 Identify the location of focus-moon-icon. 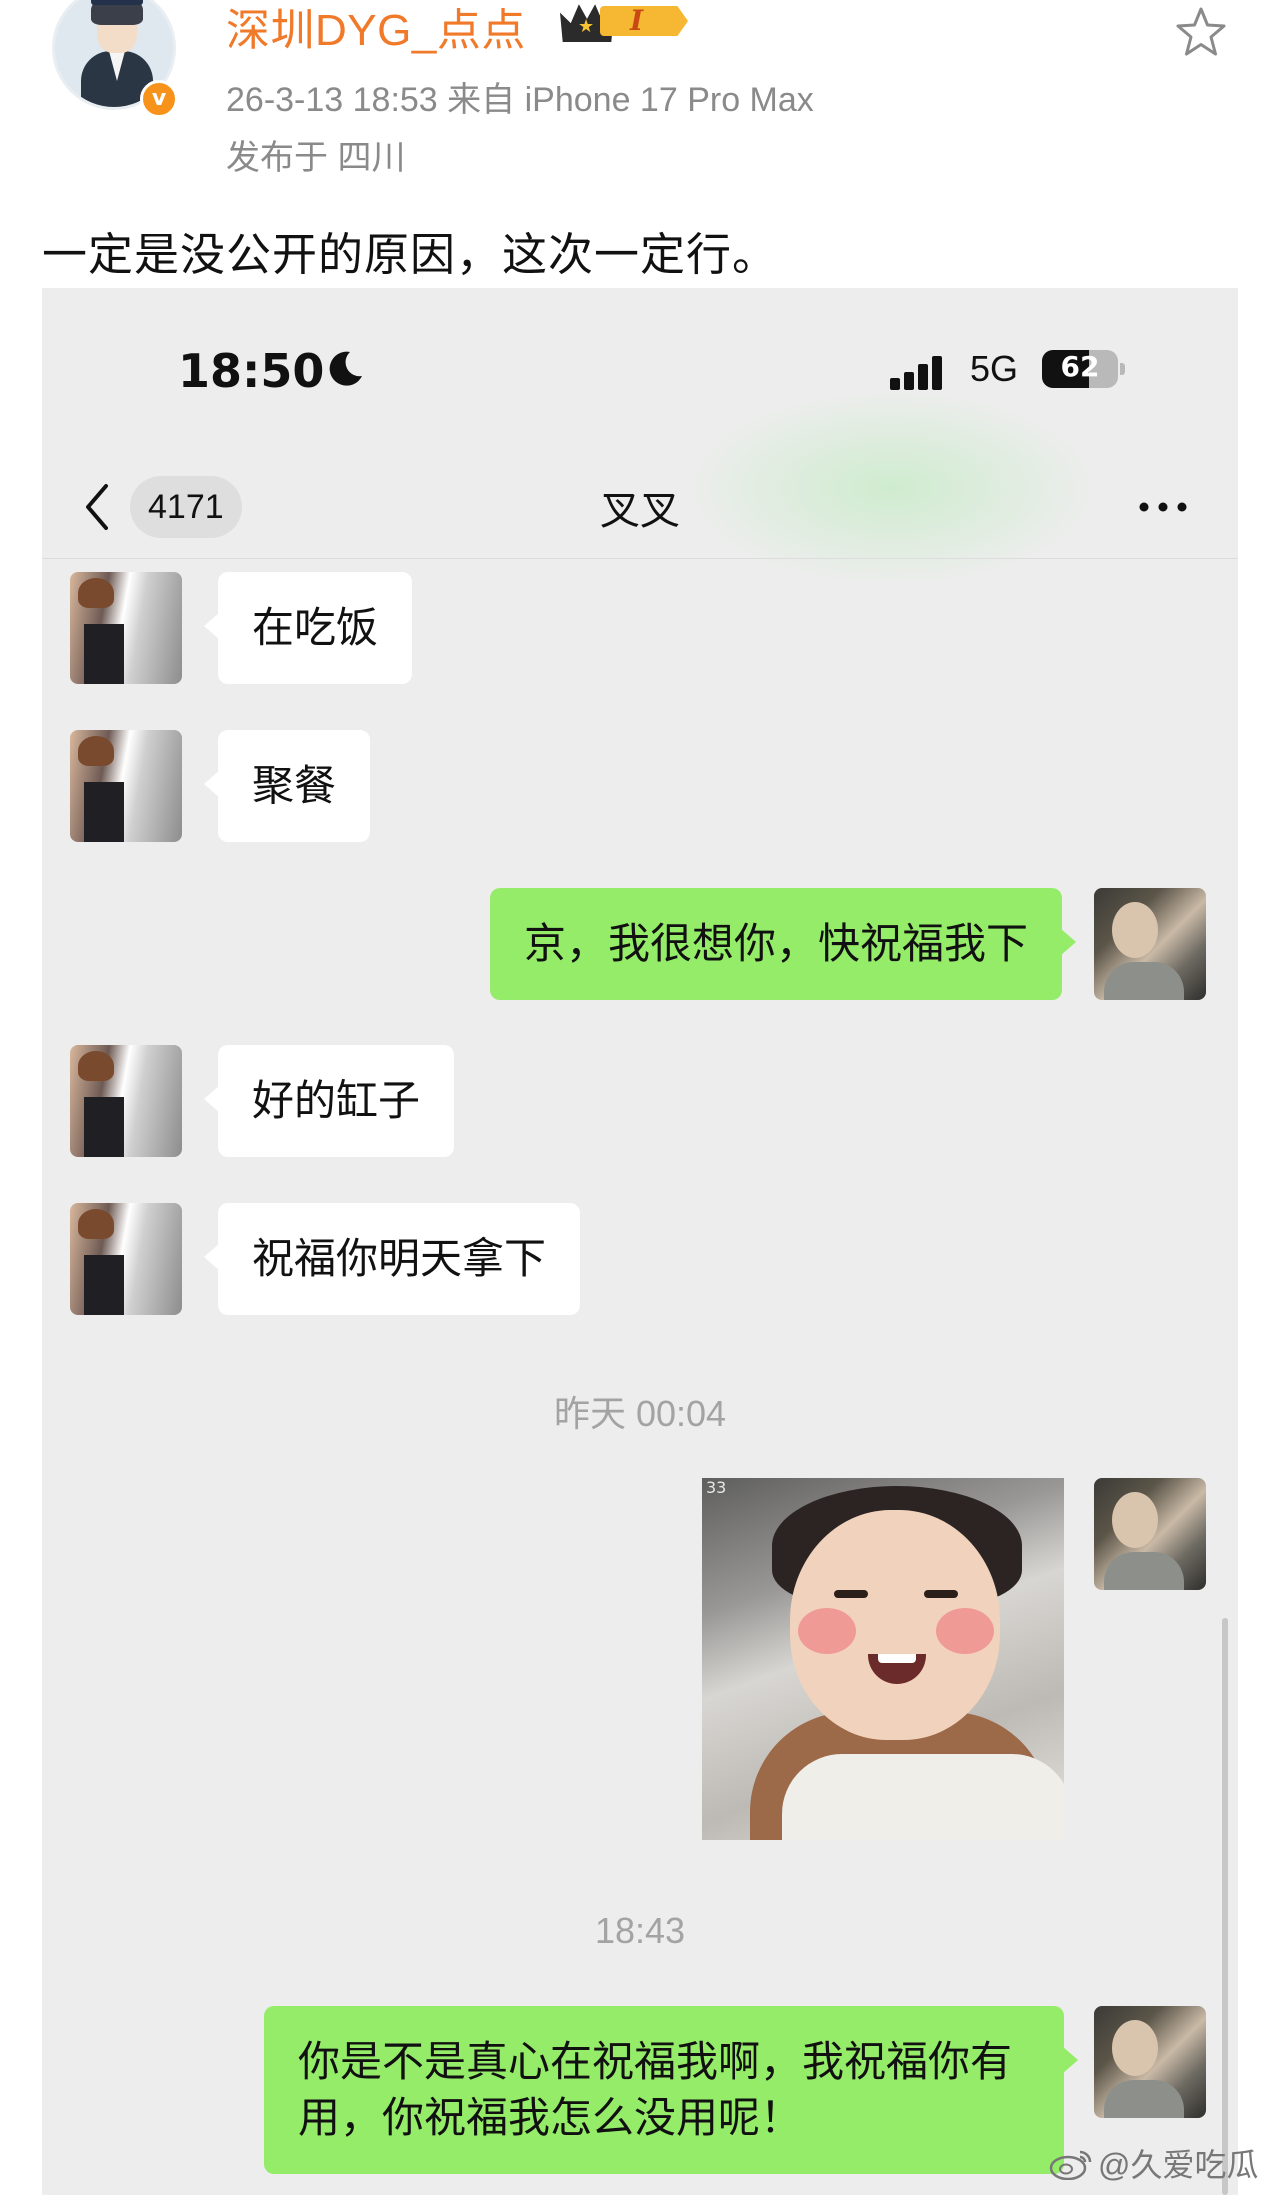
(345, 368).